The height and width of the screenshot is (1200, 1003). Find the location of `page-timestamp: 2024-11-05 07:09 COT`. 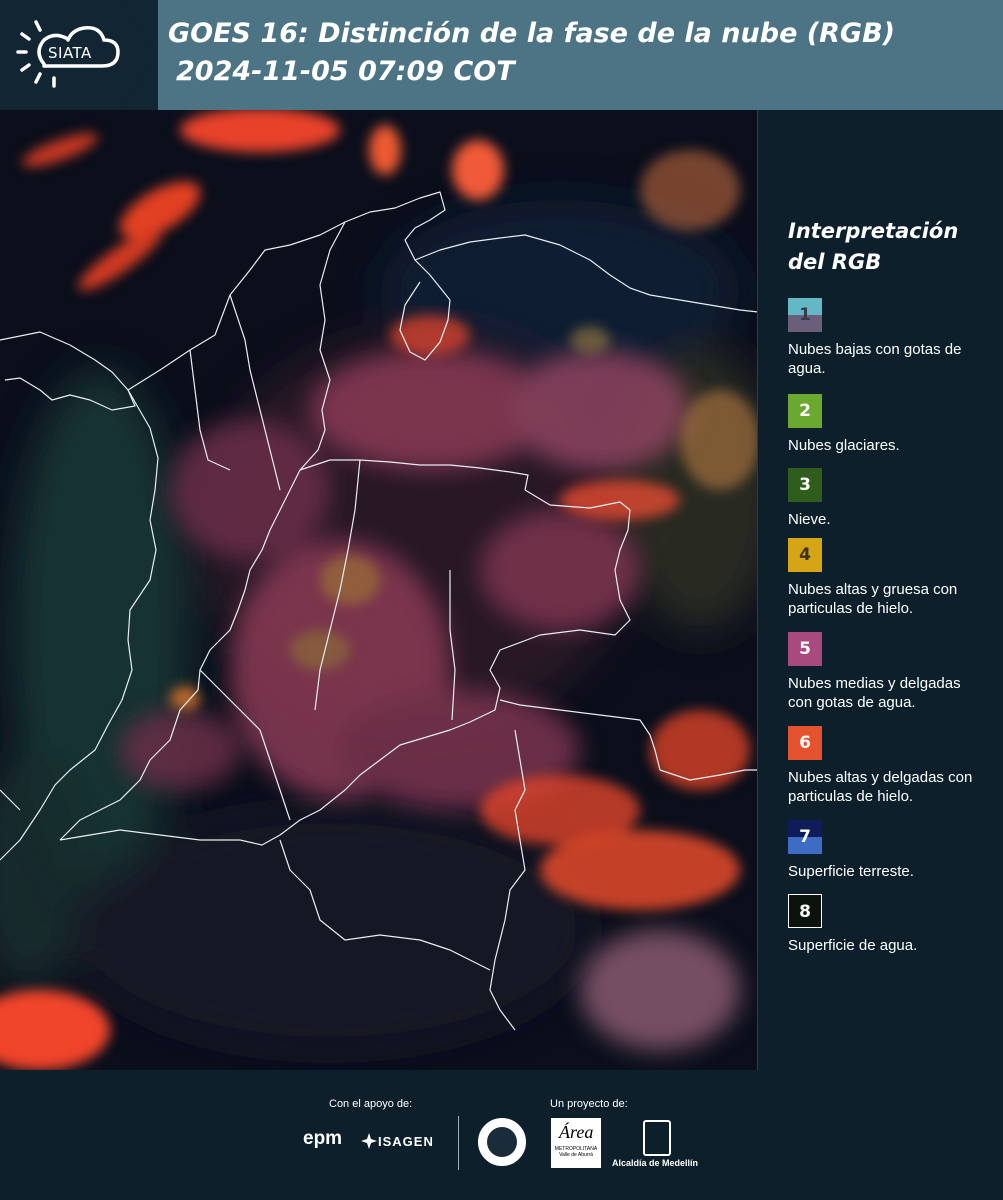

page-timestamp: 2024-11-05 07:09 COT is located at coordinates (345, 71).